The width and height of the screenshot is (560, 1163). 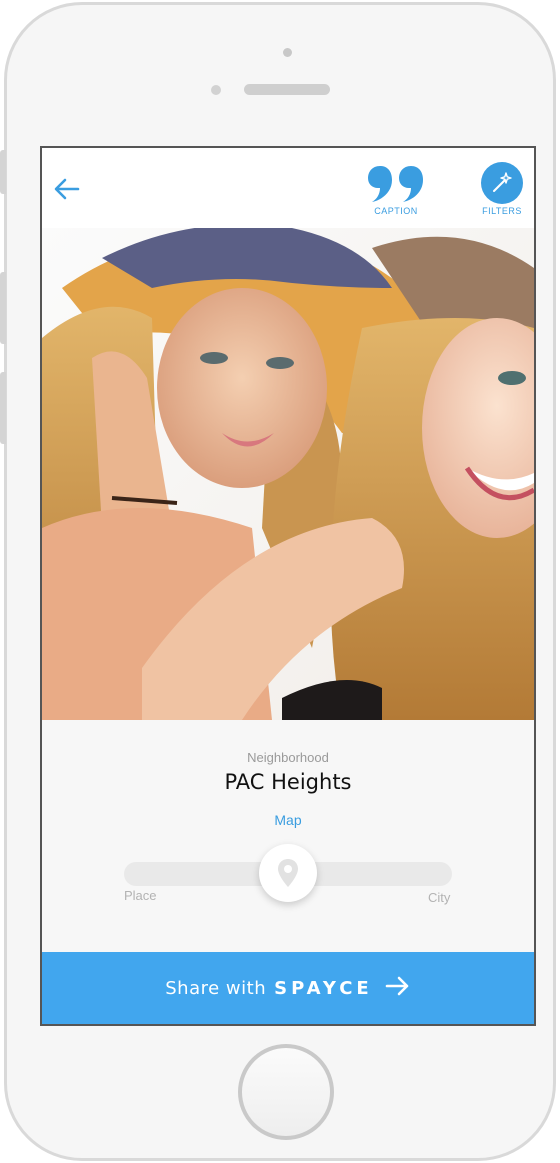 I want to click on proximity-sensor, so click(x=216, y=90).